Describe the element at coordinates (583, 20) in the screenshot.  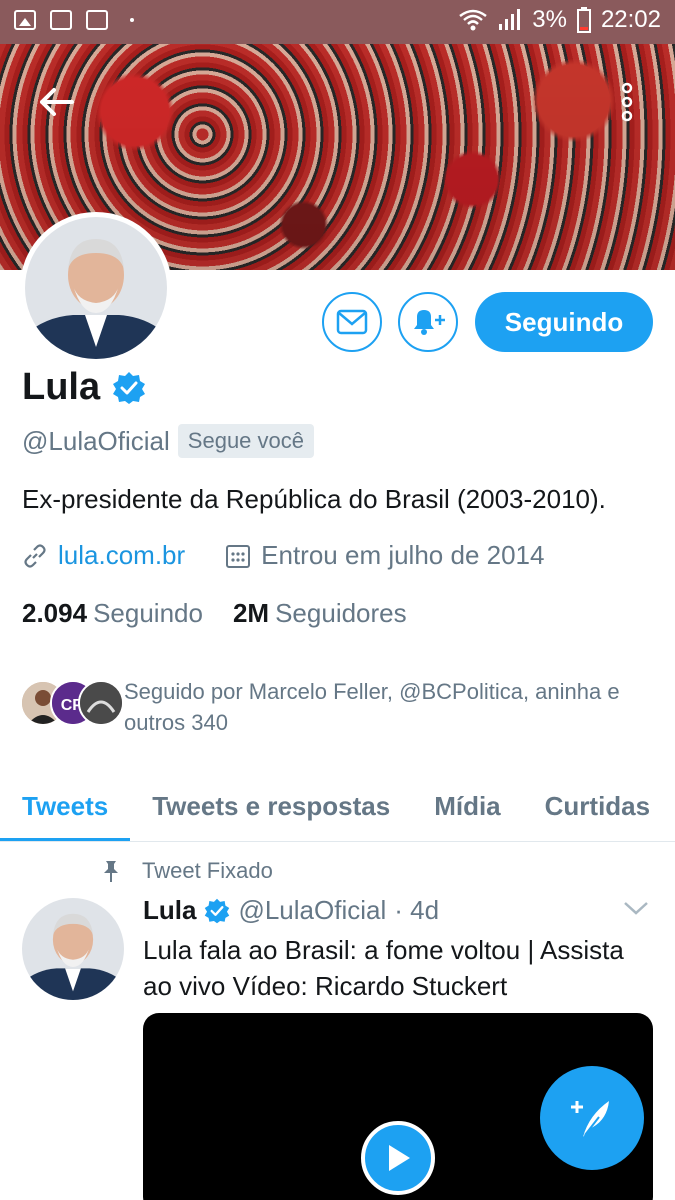
I see `battery-icon` at that location.